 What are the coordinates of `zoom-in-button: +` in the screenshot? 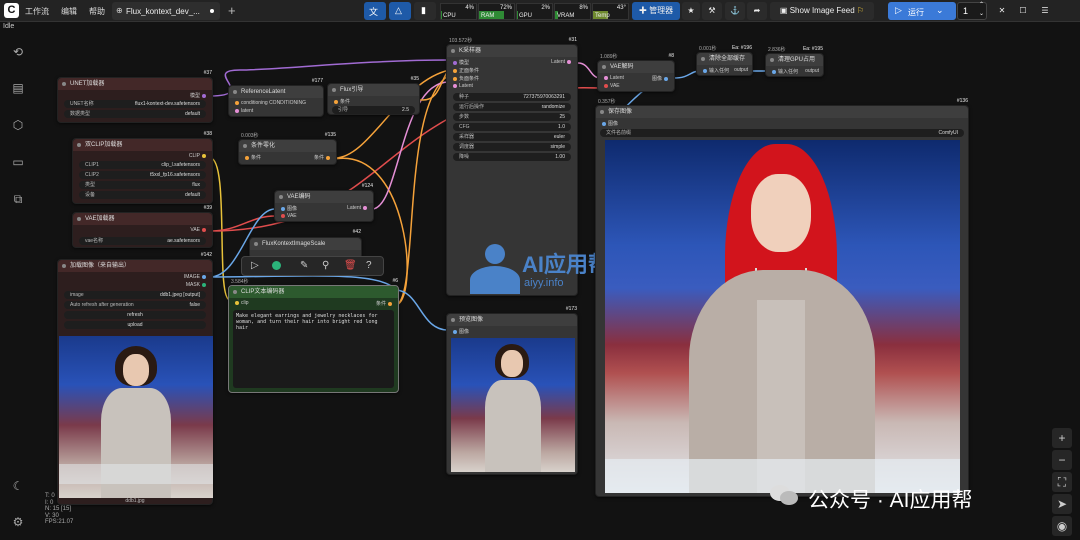 It's located at (1062, 438).